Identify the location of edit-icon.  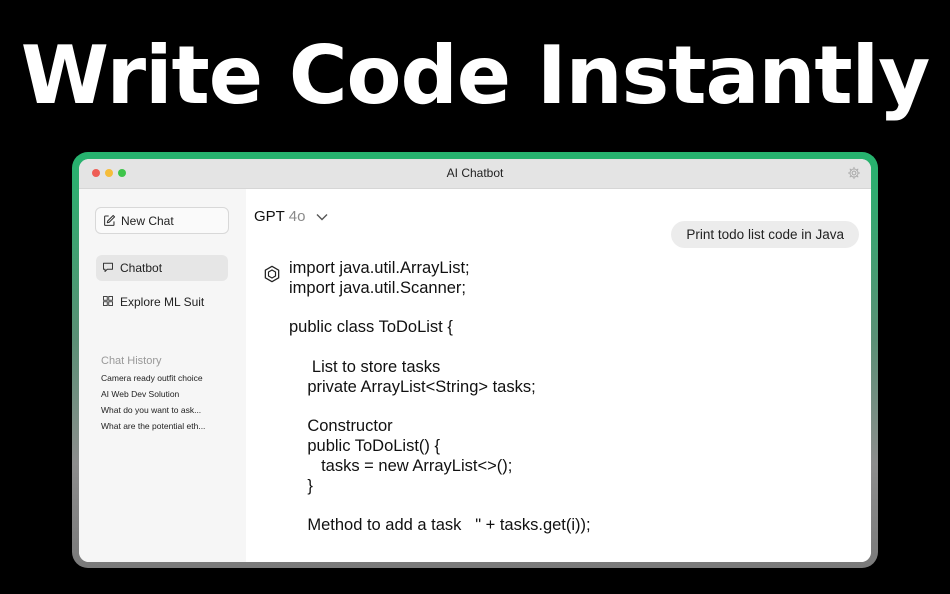
(110, 220).